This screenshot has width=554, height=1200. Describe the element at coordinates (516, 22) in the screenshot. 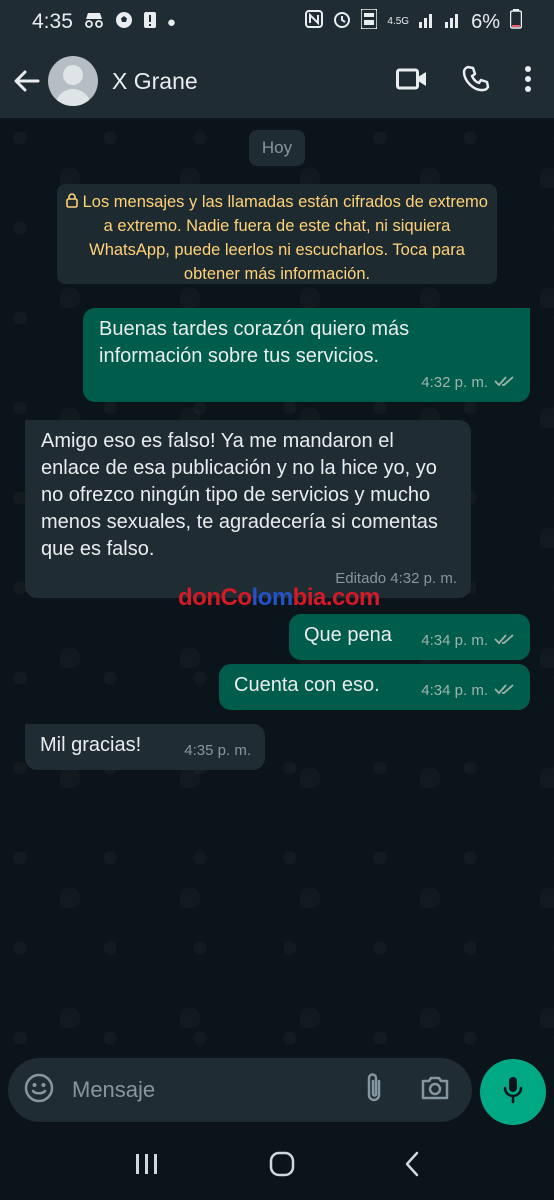

I see `battery-icon` at that location.